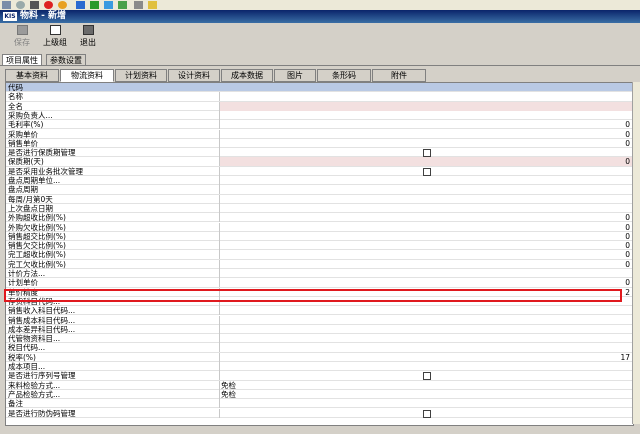 The image size is (640, 434). I want to click on grid-row: 是否进行保质期管理, so click(319, 153).